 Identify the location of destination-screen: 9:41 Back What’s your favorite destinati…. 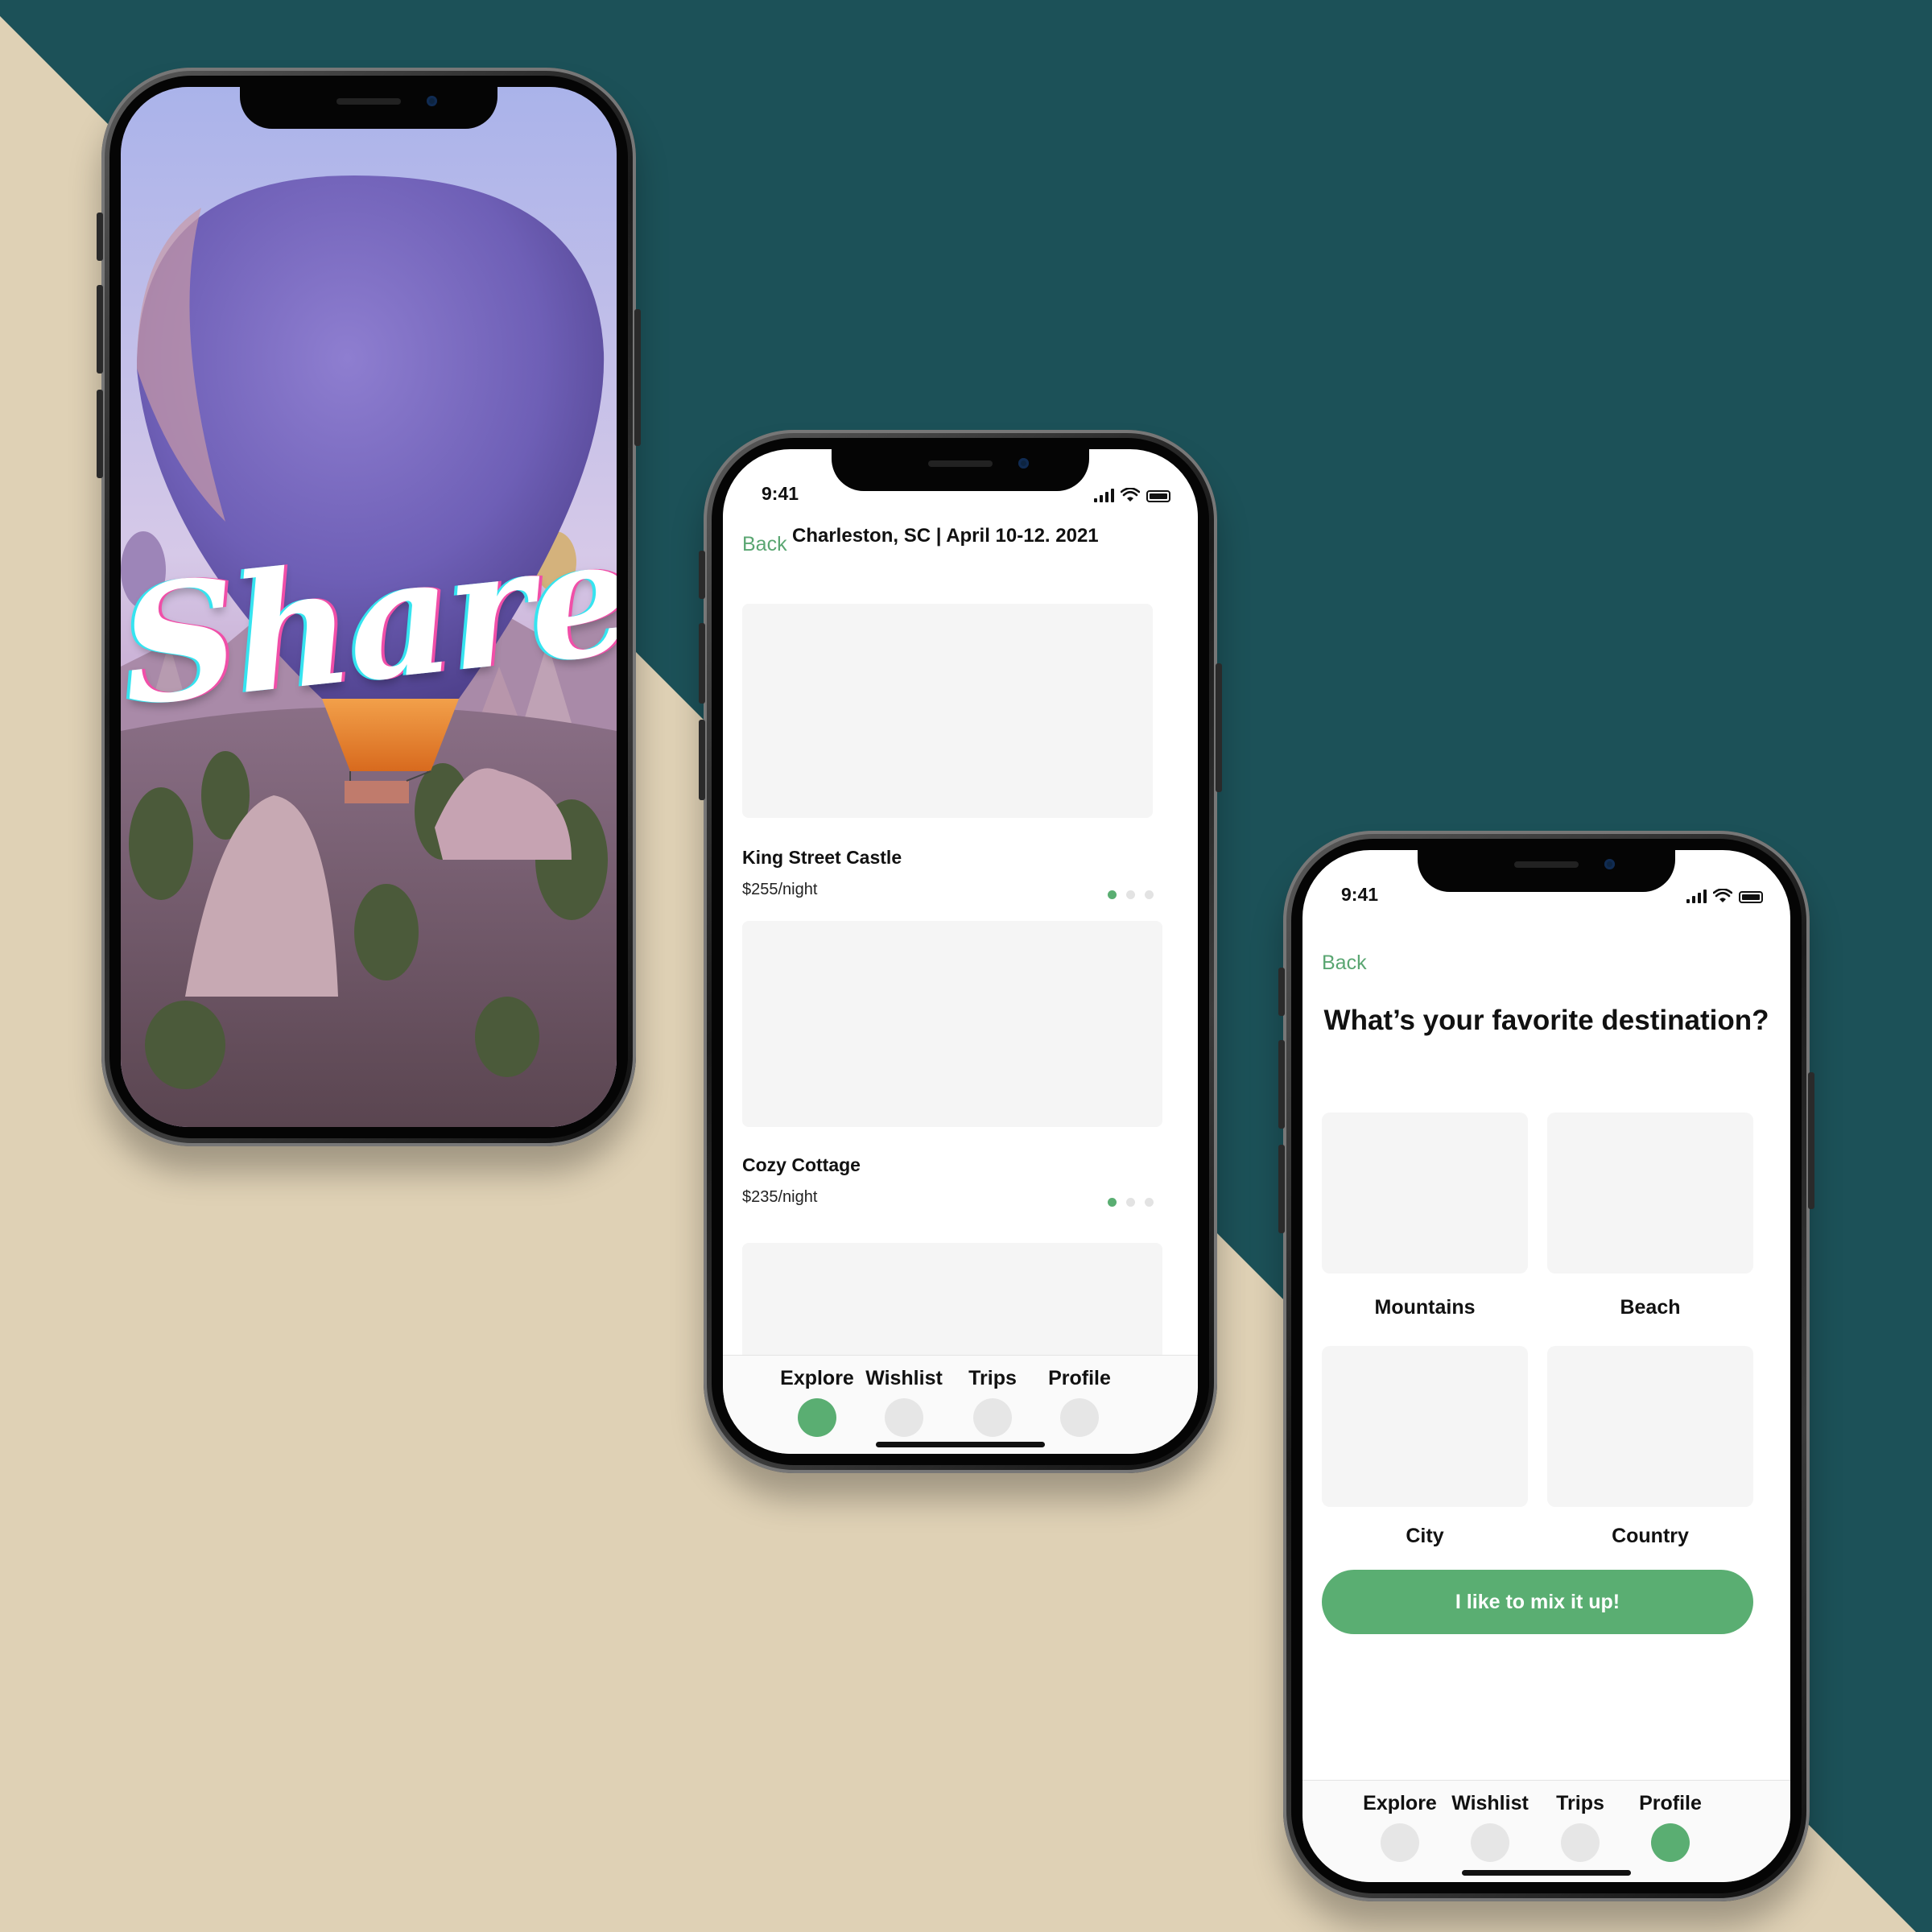
(1546, 1366).